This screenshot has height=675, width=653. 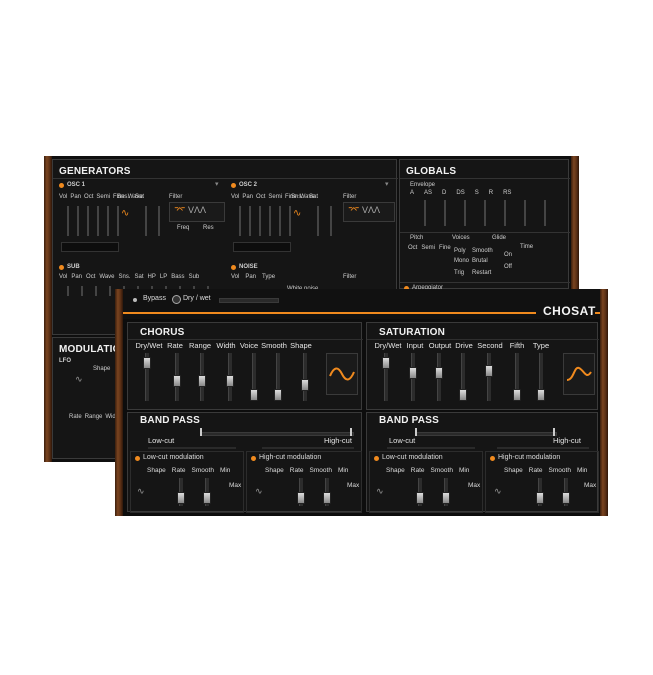 I want to click on chorus-shape-display, so click(x=342, y=374).